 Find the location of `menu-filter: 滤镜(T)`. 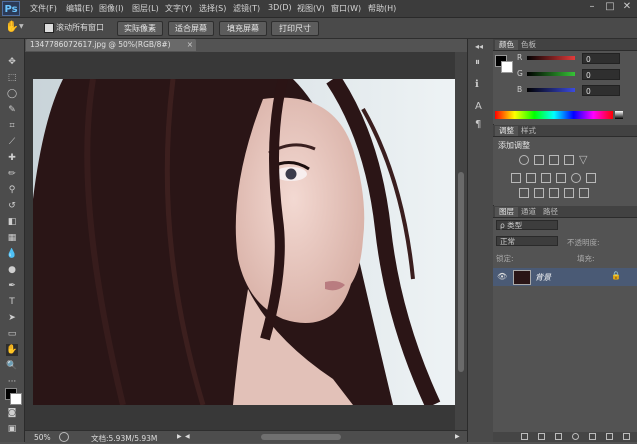

menu-filter: 滤镜(T) is located at coordinates (246, 8).